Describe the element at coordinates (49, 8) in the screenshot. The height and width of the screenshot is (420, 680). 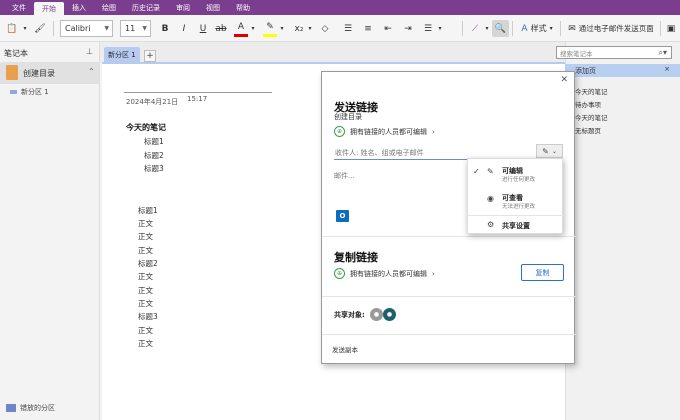
I see `menu-tab-home: 开始` at that location.